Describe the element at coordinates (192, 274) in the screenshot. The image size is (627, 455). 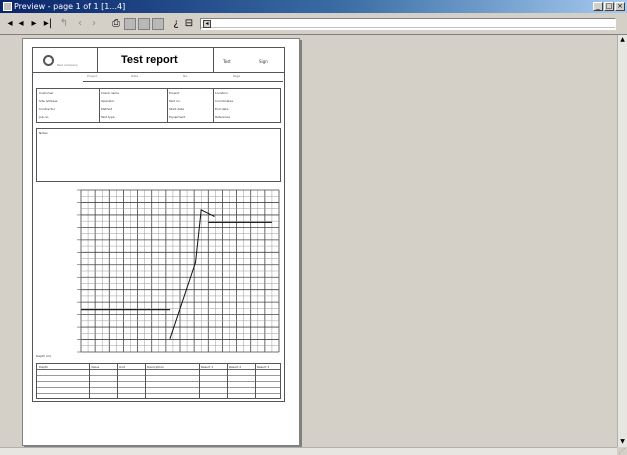
I see `data-series-line` at that location.